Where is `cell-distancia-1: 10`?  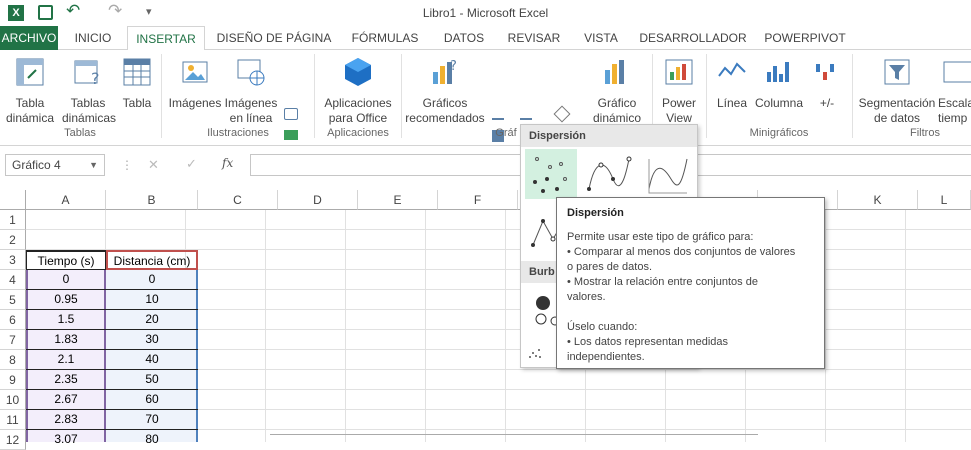
cell-distancia-1: 10 is located at coordinates (152, 300).